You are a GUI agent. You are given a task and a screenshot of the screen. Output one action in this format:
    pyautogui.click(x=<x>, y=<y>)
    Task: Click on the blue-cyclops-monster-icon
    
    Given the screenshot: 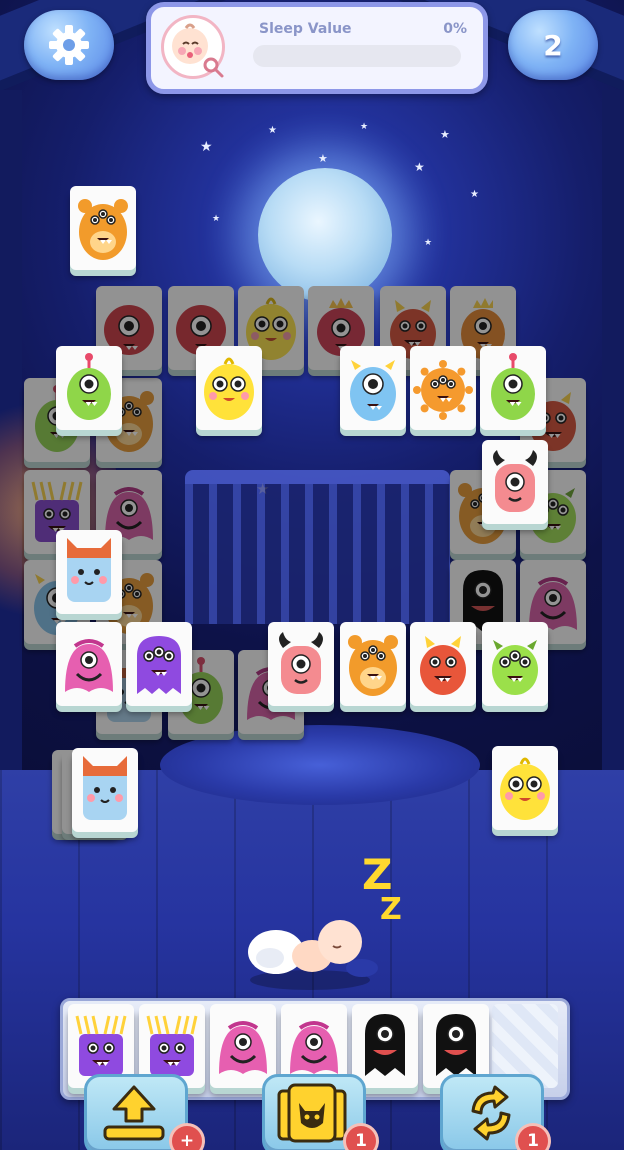 What is the action you would take?
    pyautogui.click(x=373, y=390)
    